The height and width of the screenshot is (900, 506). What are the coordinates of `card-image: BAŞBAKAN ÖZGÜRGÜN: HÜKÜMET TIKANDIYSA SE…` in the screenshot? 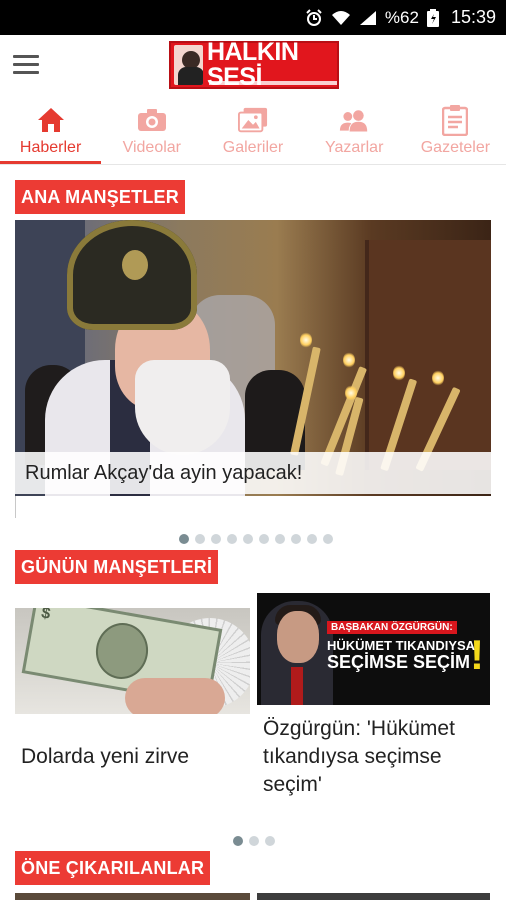 It's located at (373, 649).